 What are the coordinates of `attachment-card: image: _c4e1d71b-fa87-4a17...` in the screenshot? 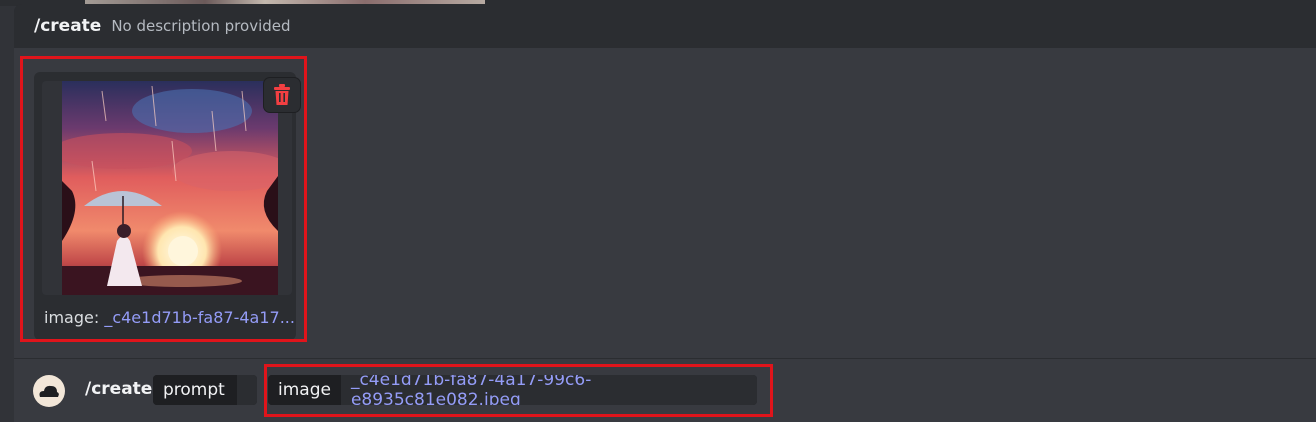 It's located at (167, 206).